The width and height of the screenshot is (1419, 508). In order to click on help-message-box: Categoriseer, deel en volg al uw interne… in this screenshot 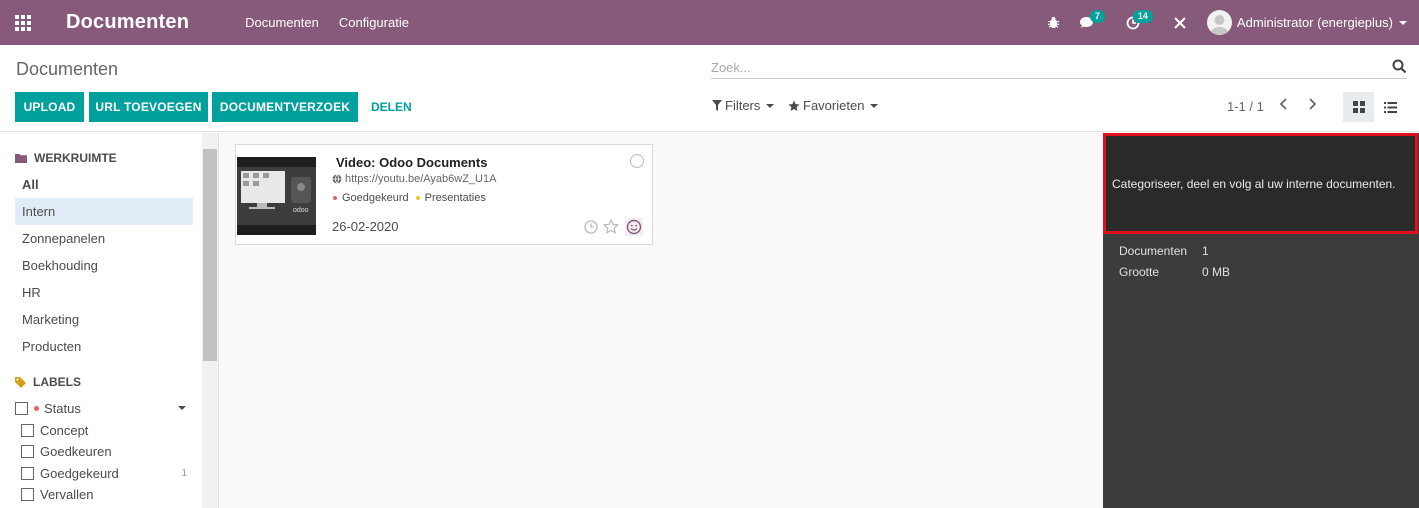, I will do `click(1260, 183)`.